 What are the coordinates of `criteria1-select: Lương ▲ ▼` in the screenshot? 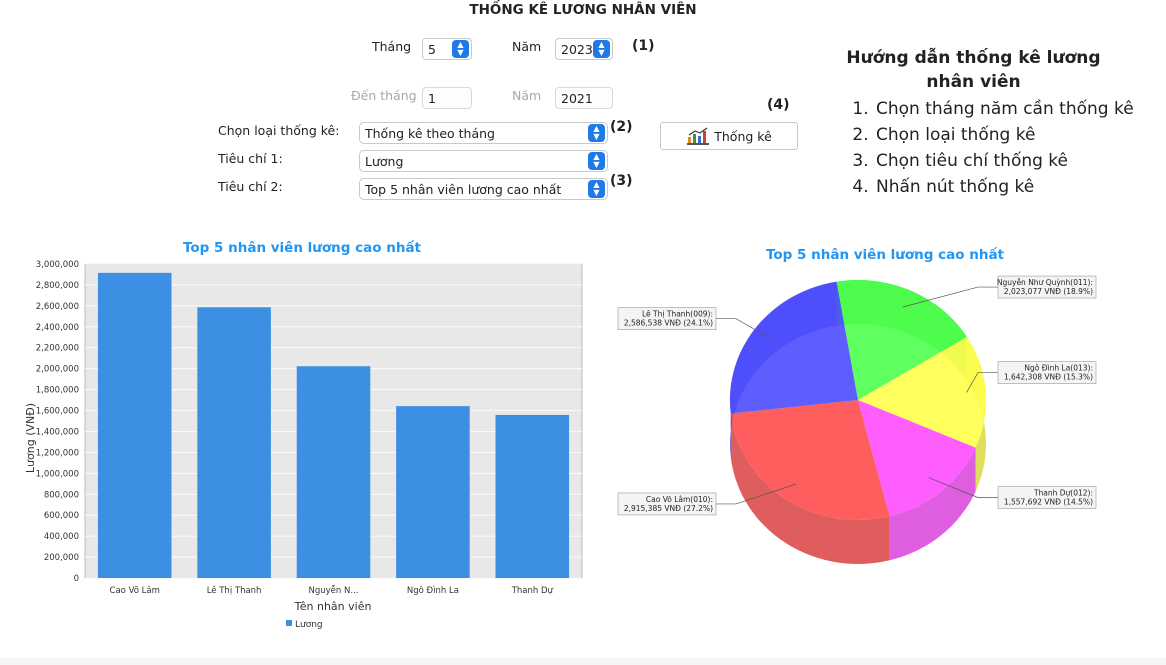 It's located at (483, 161).